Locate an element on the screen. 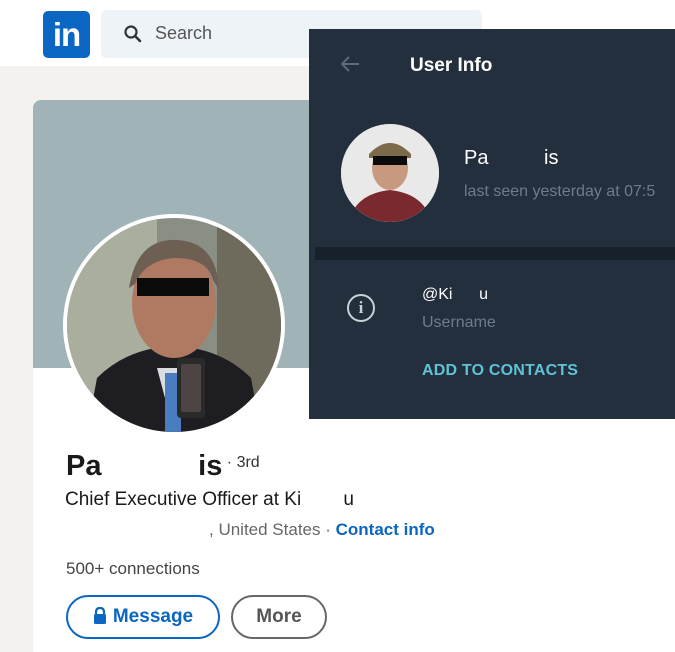  profile-name-row: Pa is · 3rd is located at coordinates (163, 466).